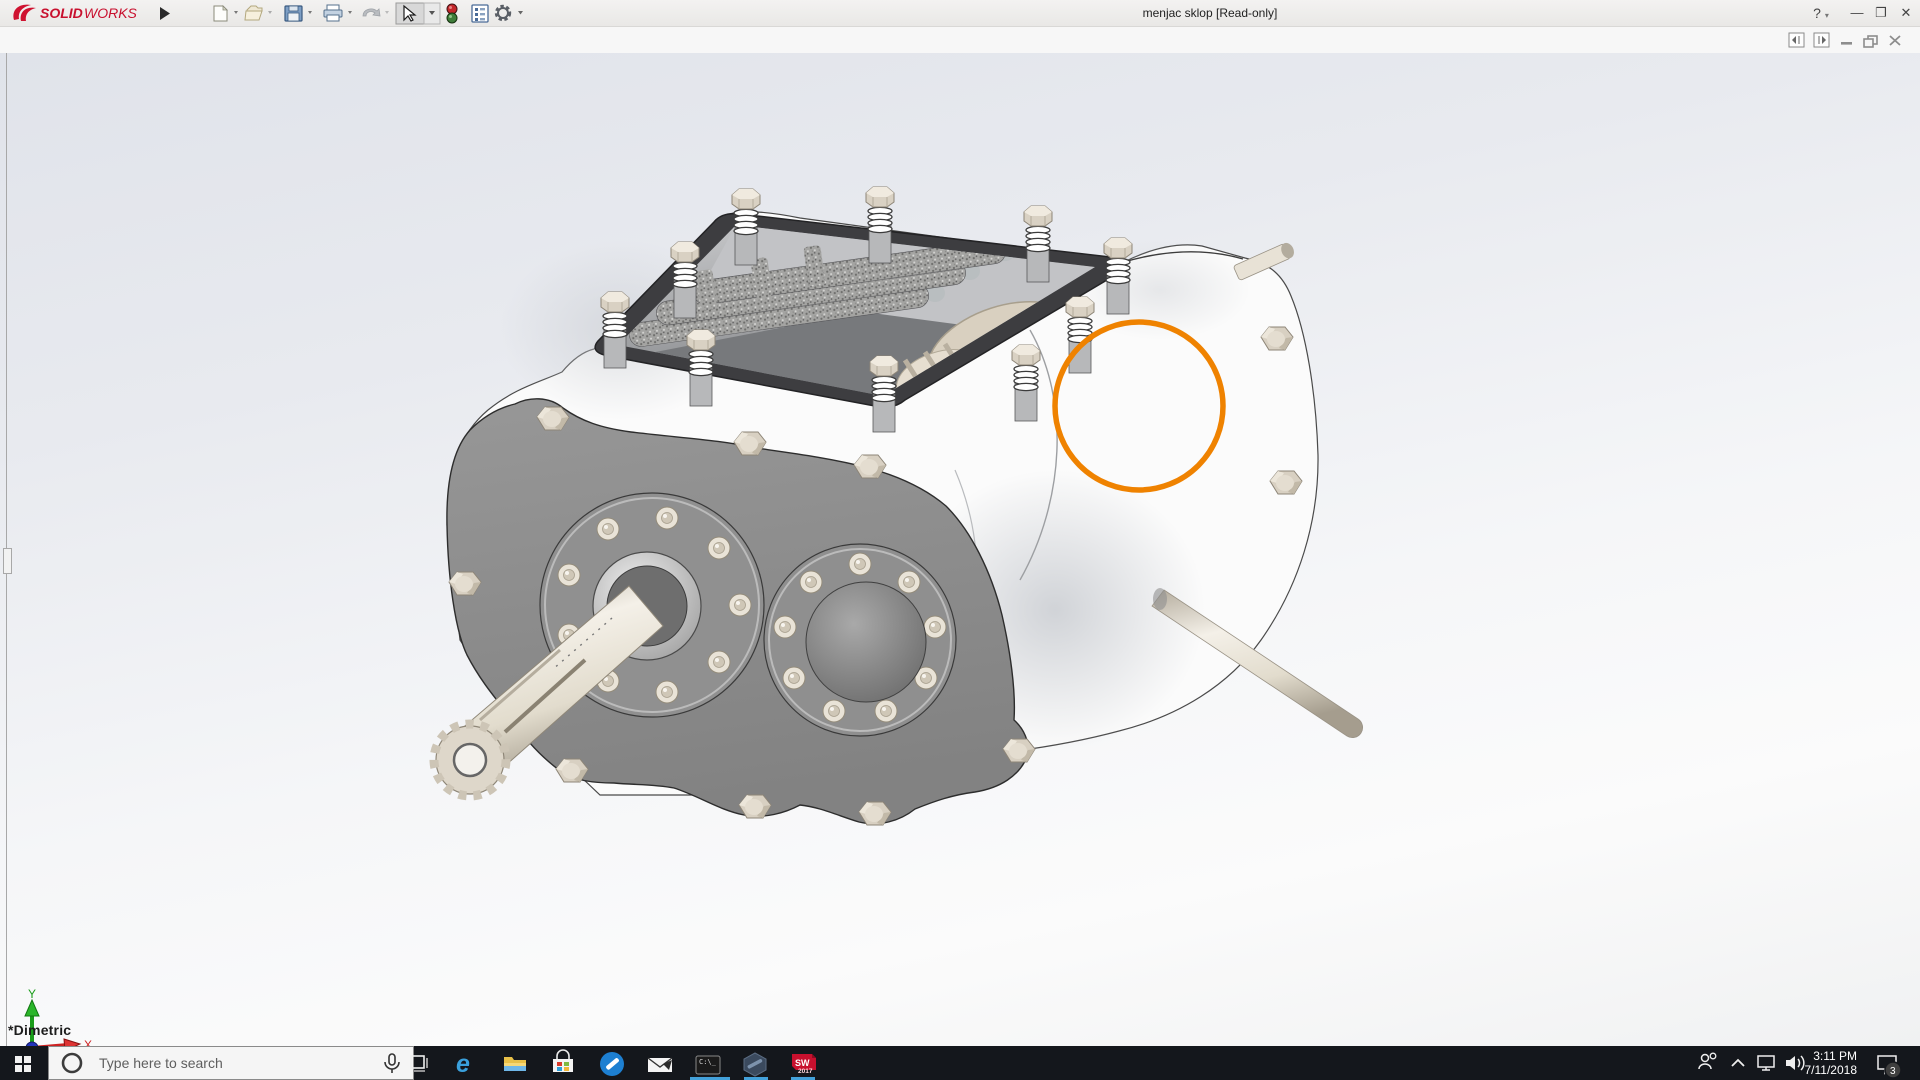  I want to click on document-window-controls, so click(1844, 40).